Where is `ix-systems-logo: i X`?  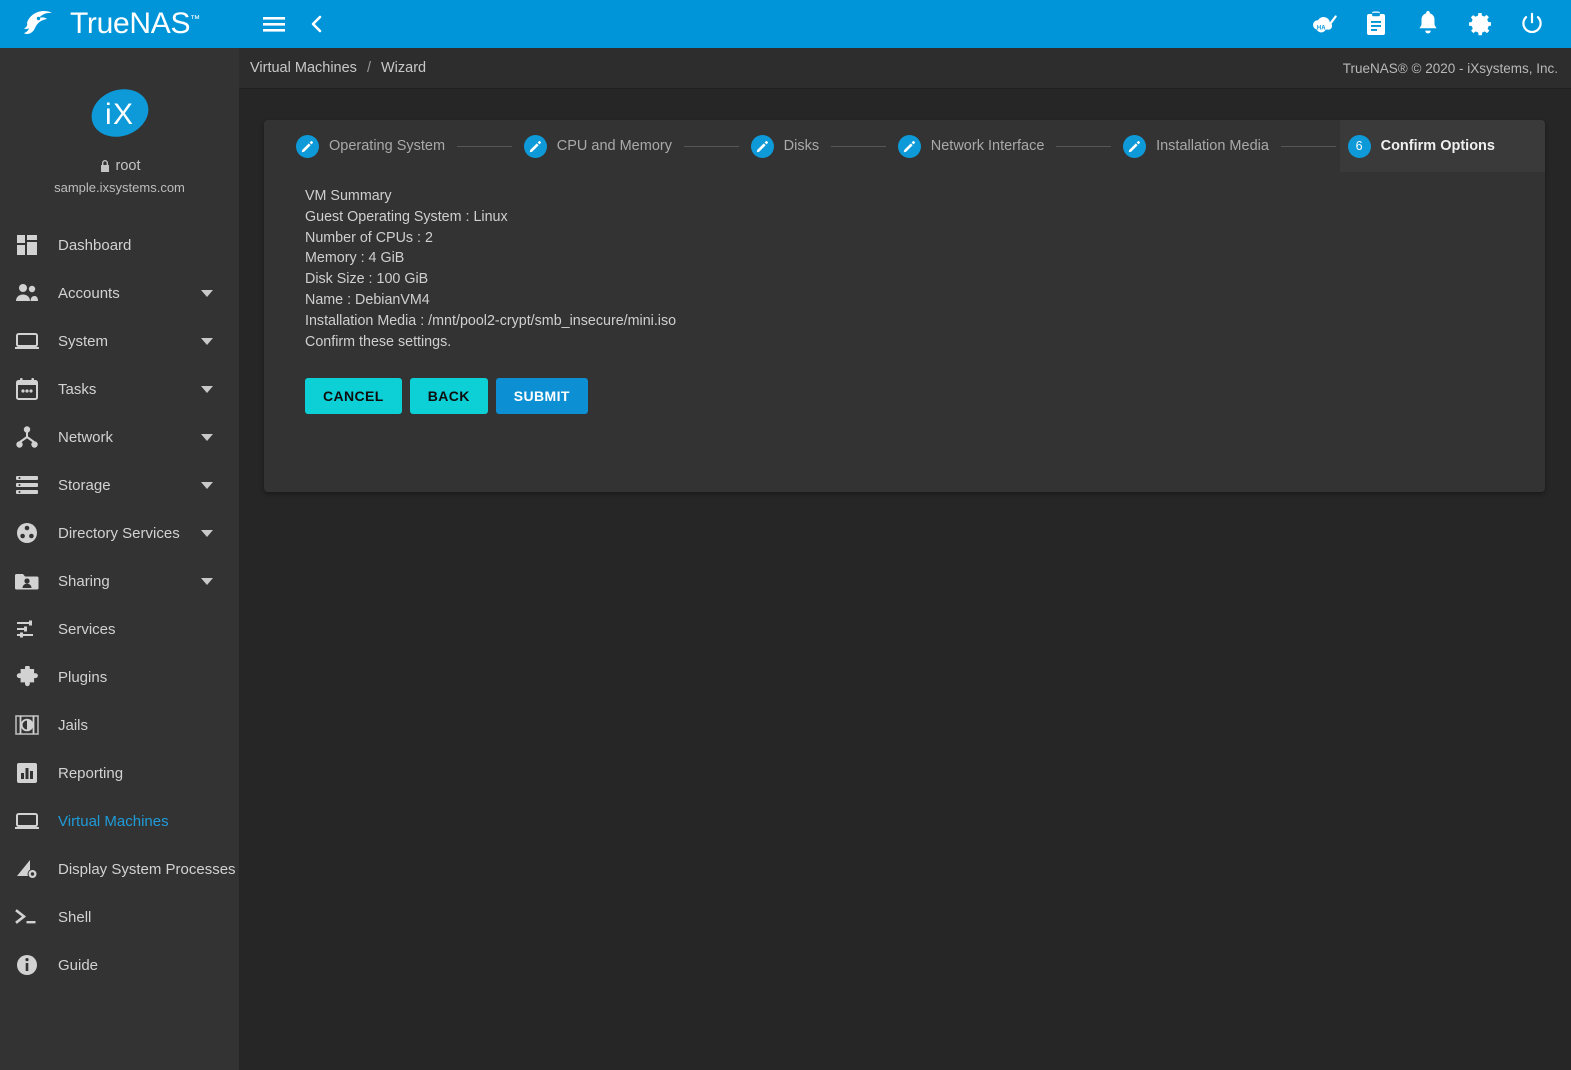 ix-systems-logo: i X is located at coordinates (119, 113).